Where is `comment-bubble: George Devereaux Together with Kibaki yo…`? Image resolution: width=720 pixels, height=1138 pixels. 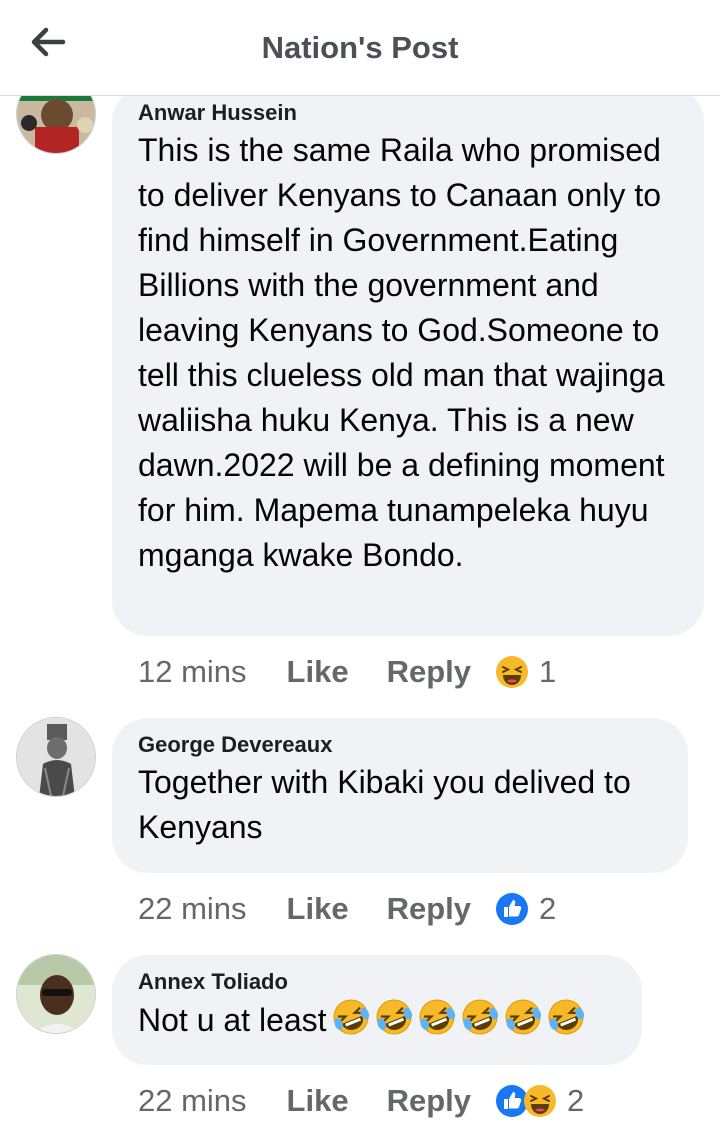 comment-bubble: George Devereaux Together with Kibaki yo… is located at coordinates (400, 795).